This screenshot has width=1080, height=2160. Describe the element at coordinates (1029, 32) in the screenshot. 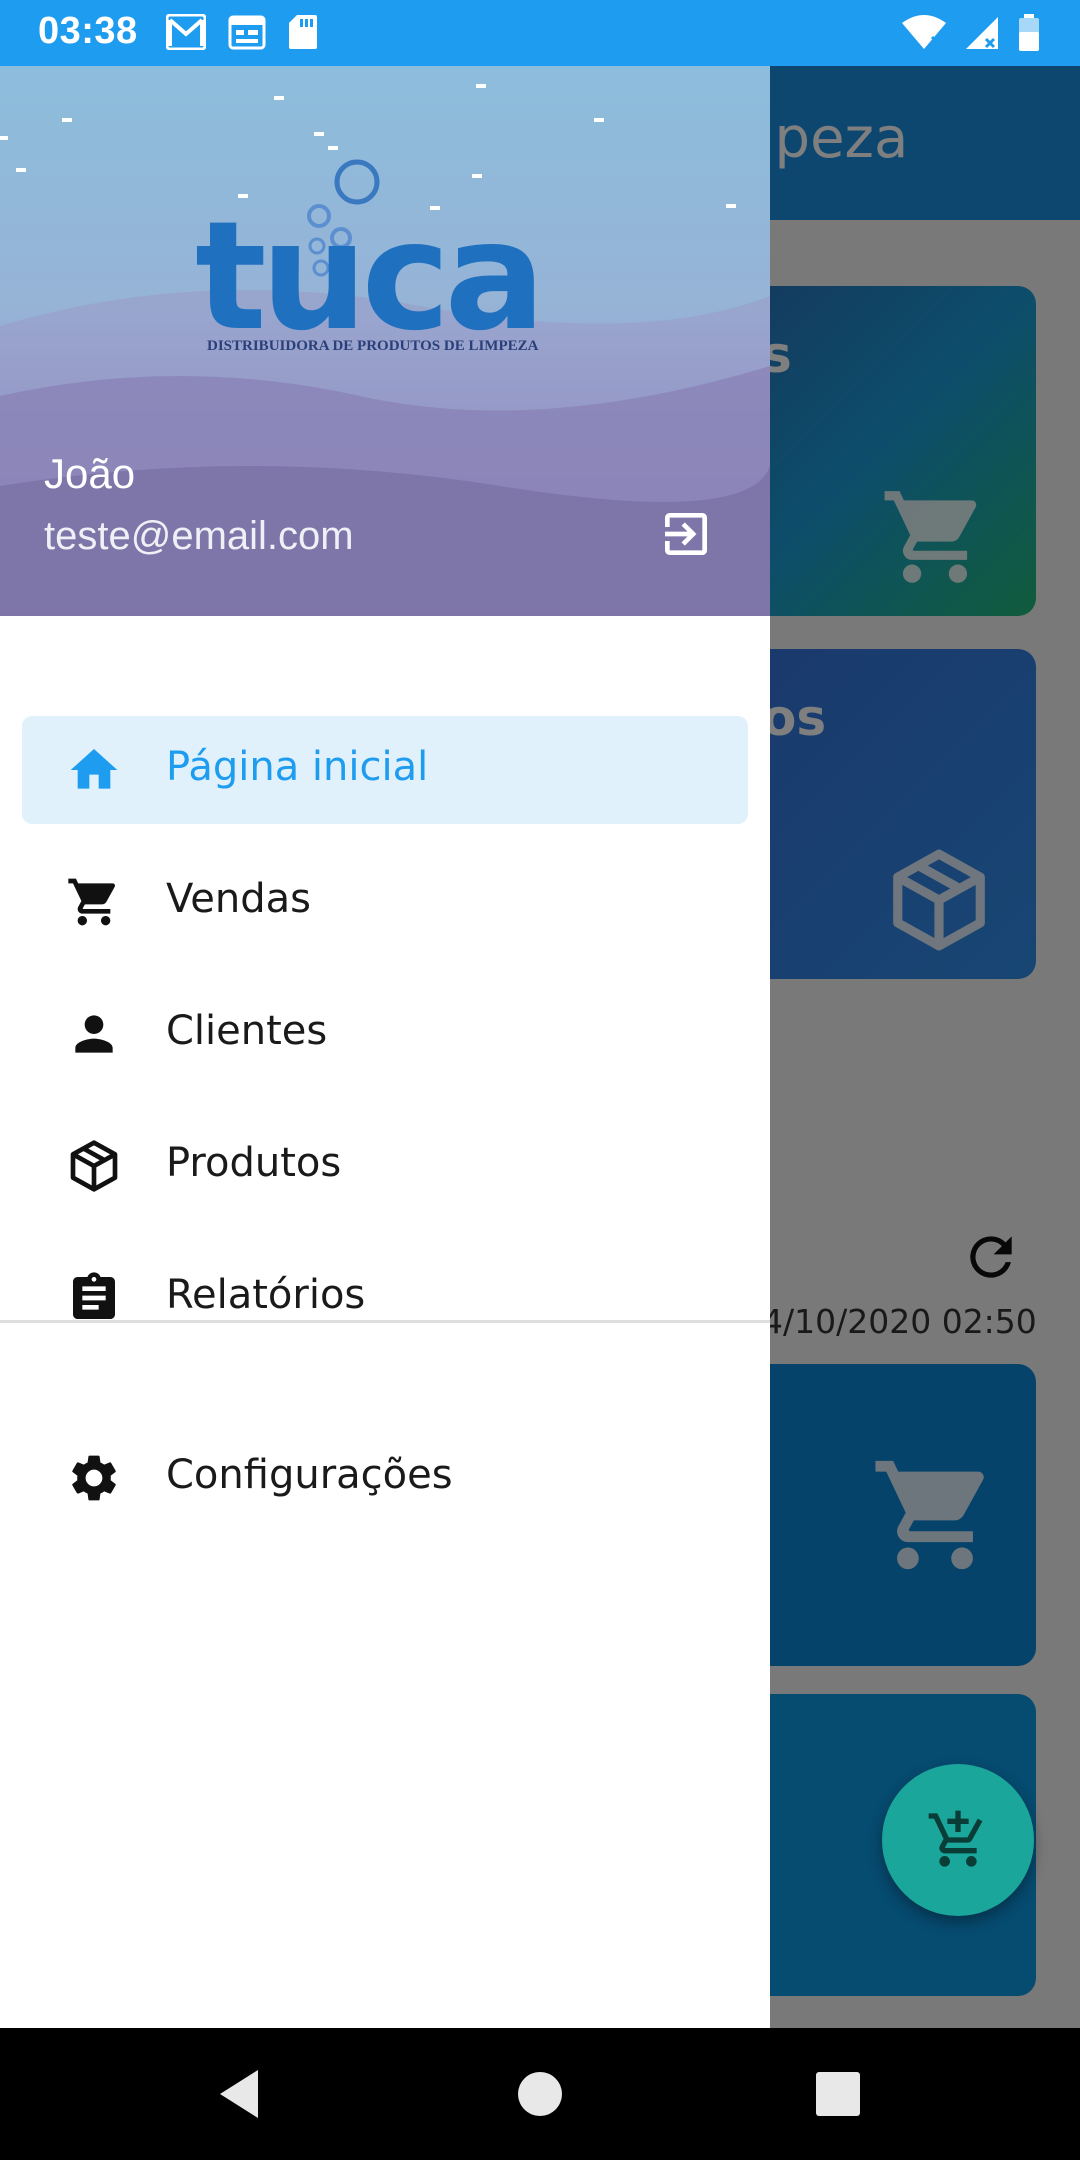

I see `battery-icon` at that location.